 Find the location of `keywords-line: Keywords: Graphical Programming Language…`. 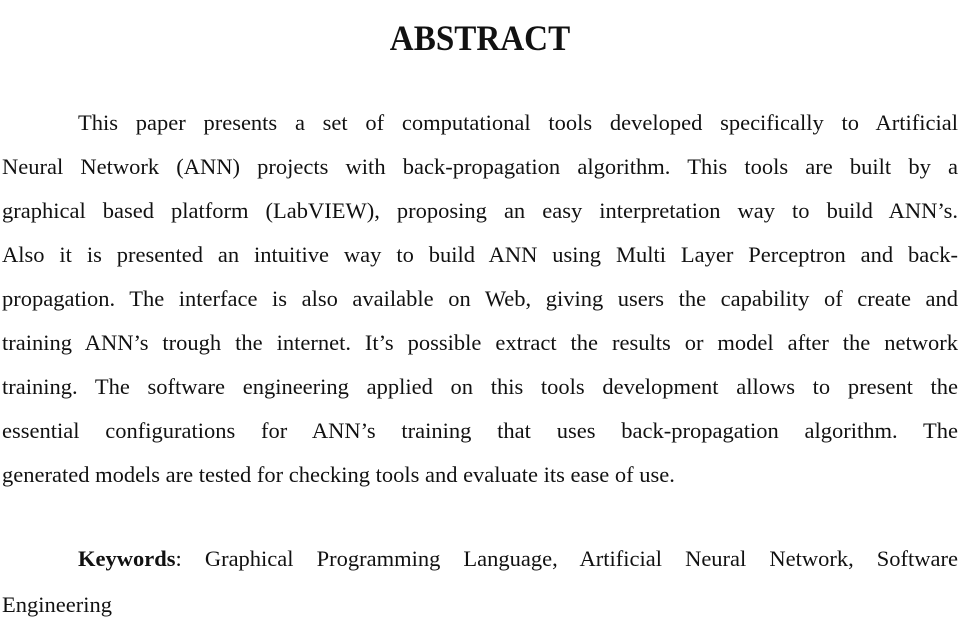

keywords-line: Keywords: Graphical Programming Language… is located at coordinates (518, 559).